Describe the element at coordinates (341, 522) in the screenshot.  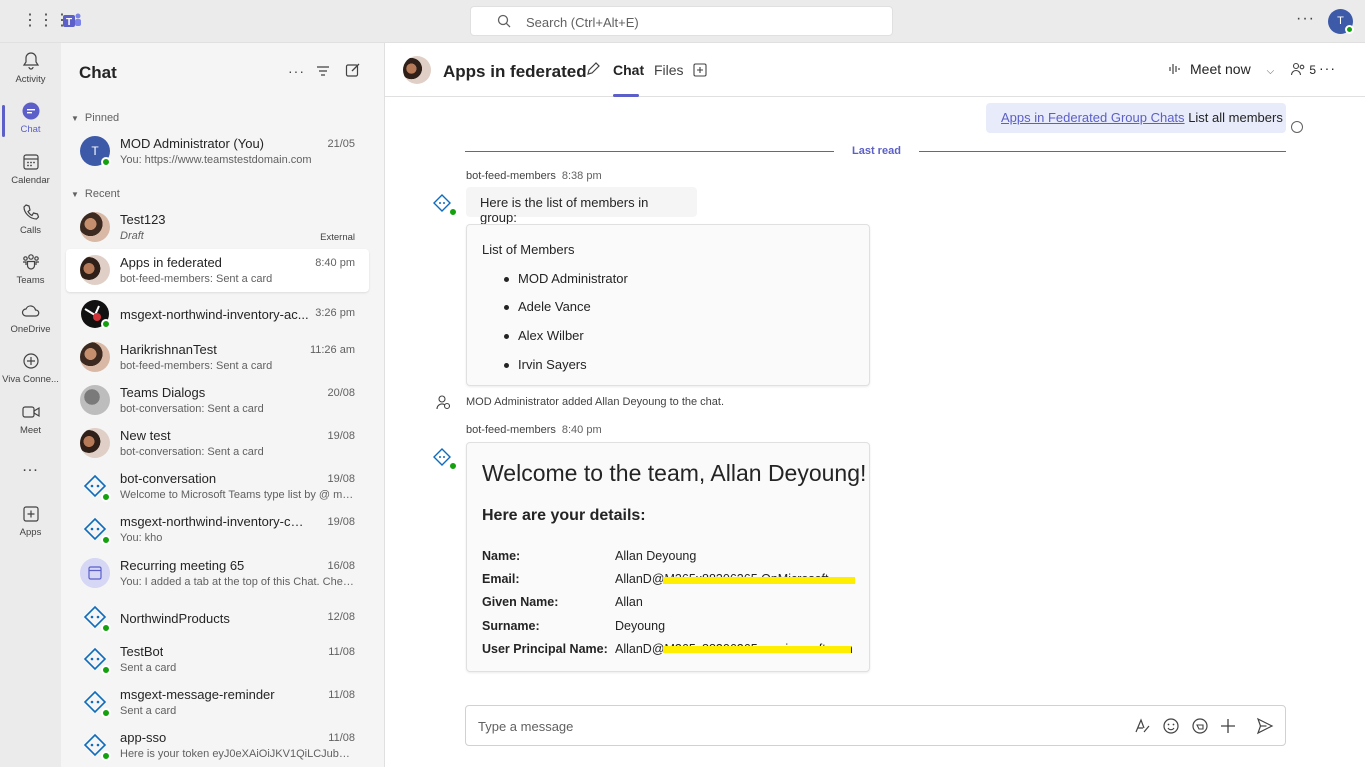
I see `chat-time: 19/08` at that location.